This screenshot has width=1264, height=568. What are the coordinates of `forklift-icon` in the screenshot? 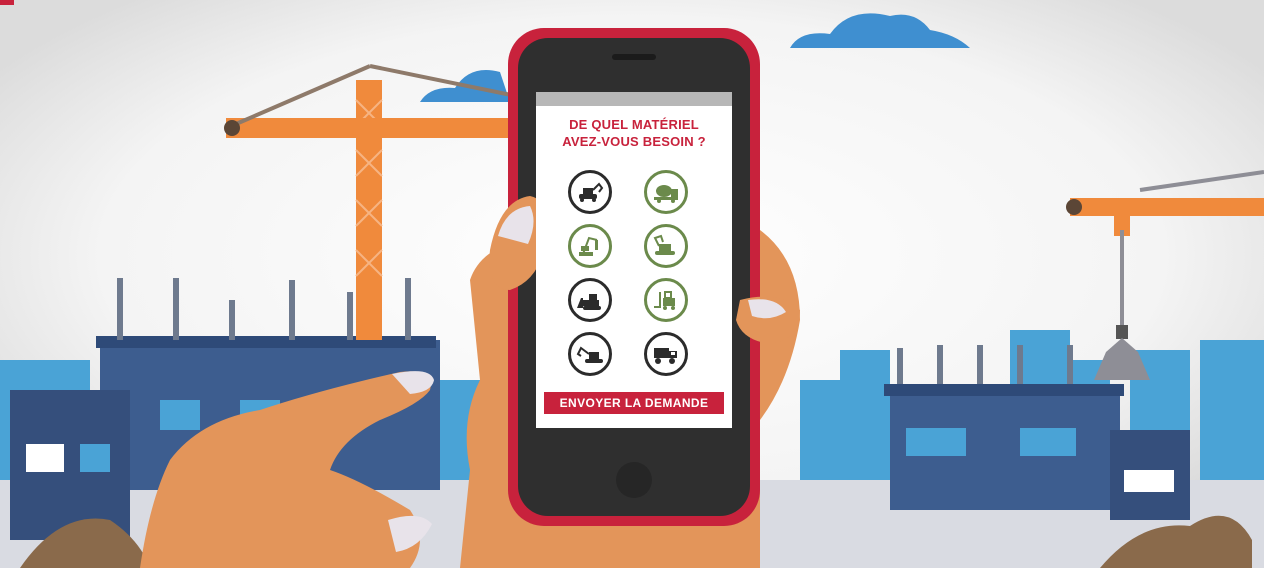 It's located at (664, 300).